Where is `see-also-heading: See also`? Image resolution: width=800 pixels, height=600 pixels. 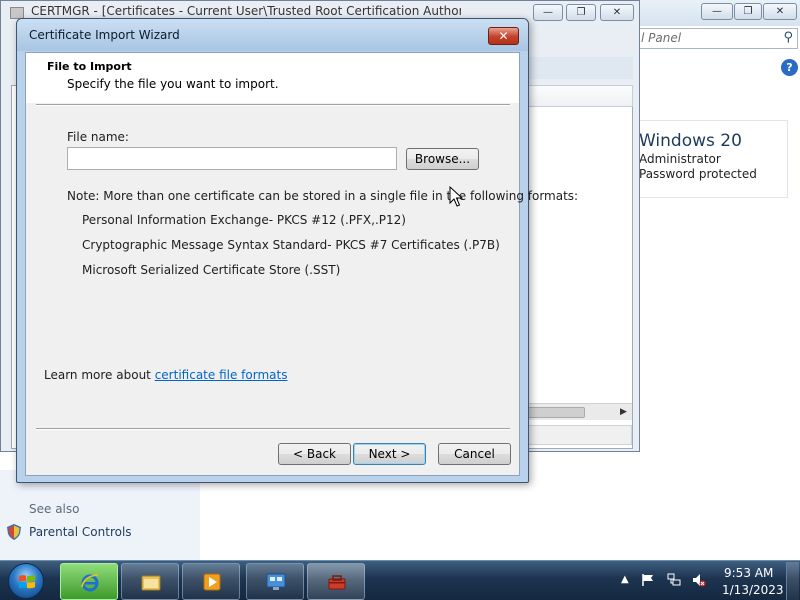 see-also-heading: See also is located at coordinates (54, 509).